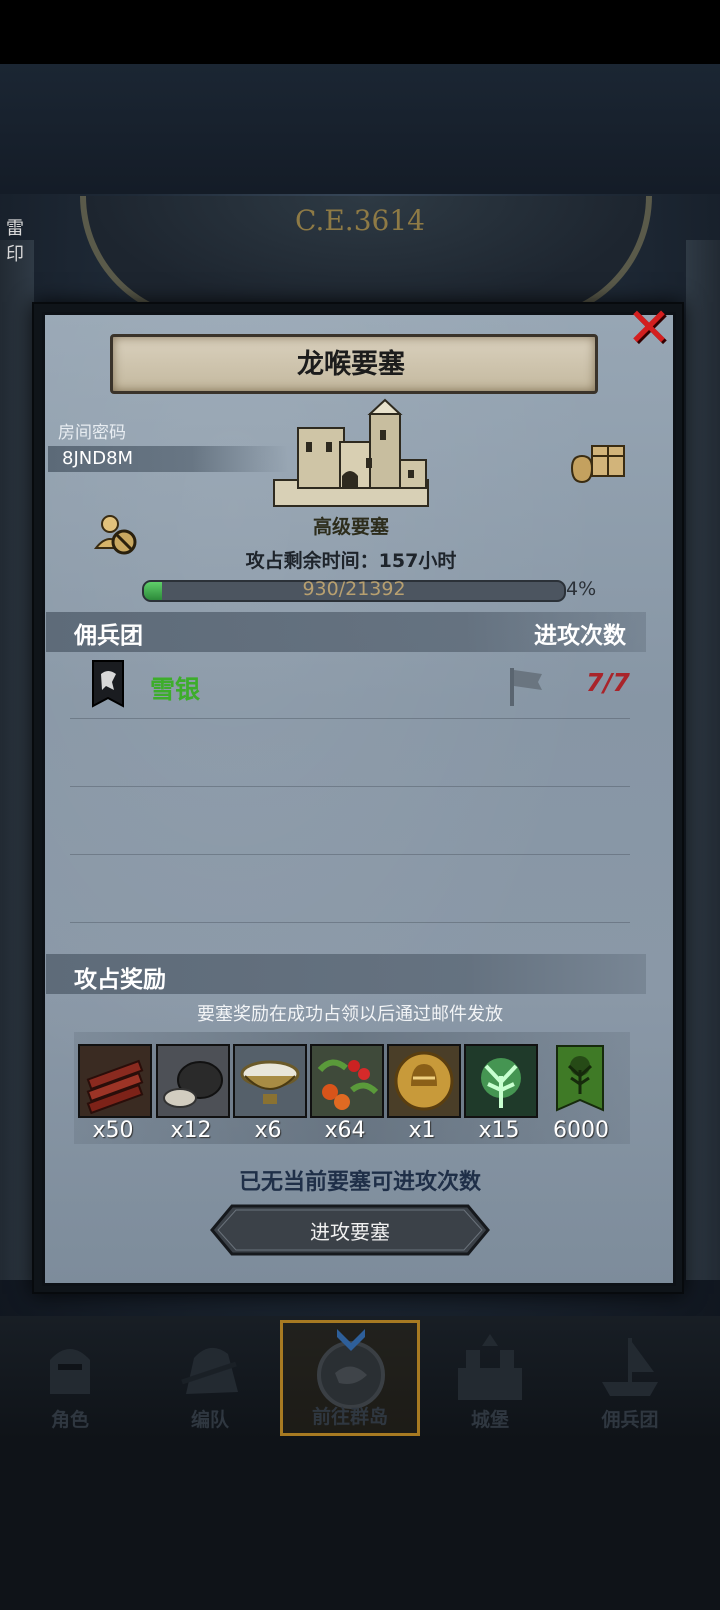 The image size is (720, 1610). Describe the element at coordinates (581, 589) in the screenshot. I see `capture-progress-percent: 4%` at that location.